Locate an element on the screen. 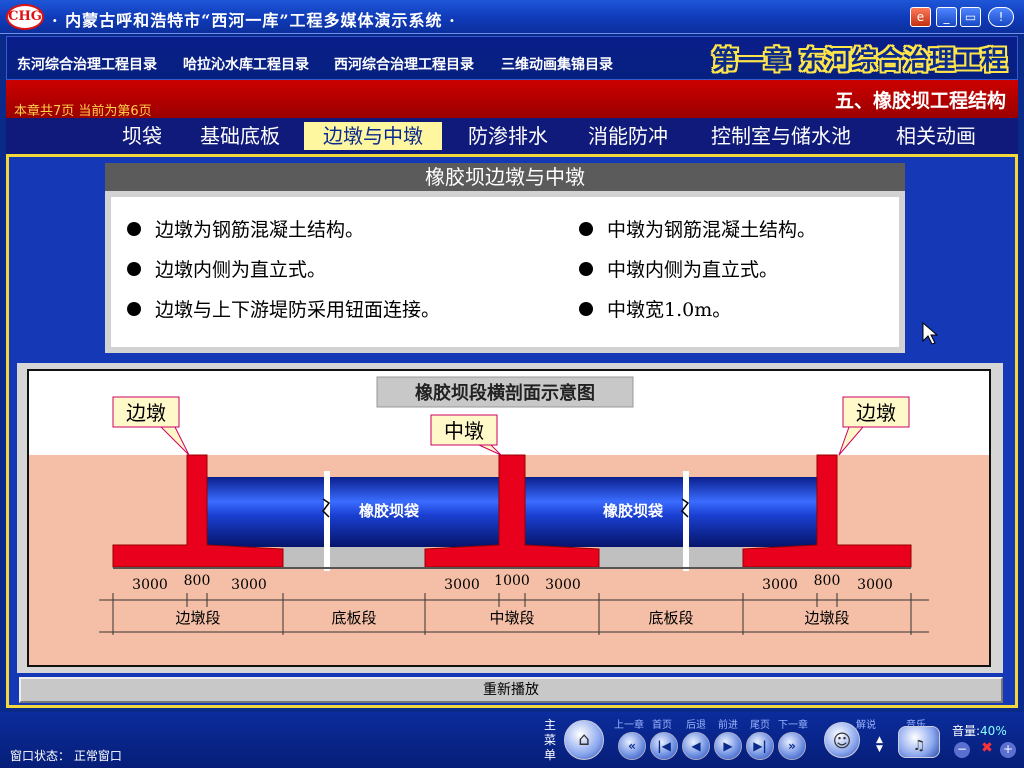  dimension-label: 1000 is located at coordinates (512, 581).